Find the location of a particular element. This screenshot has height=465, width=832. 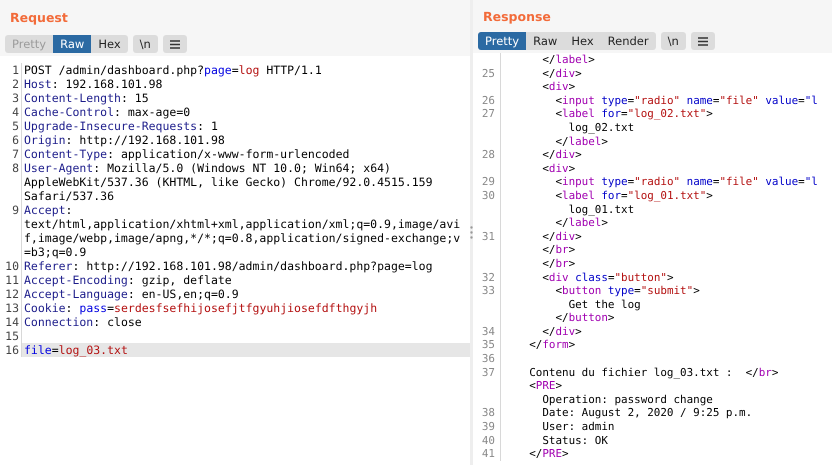

panel-title: Request is located at coordinates (38, 17).